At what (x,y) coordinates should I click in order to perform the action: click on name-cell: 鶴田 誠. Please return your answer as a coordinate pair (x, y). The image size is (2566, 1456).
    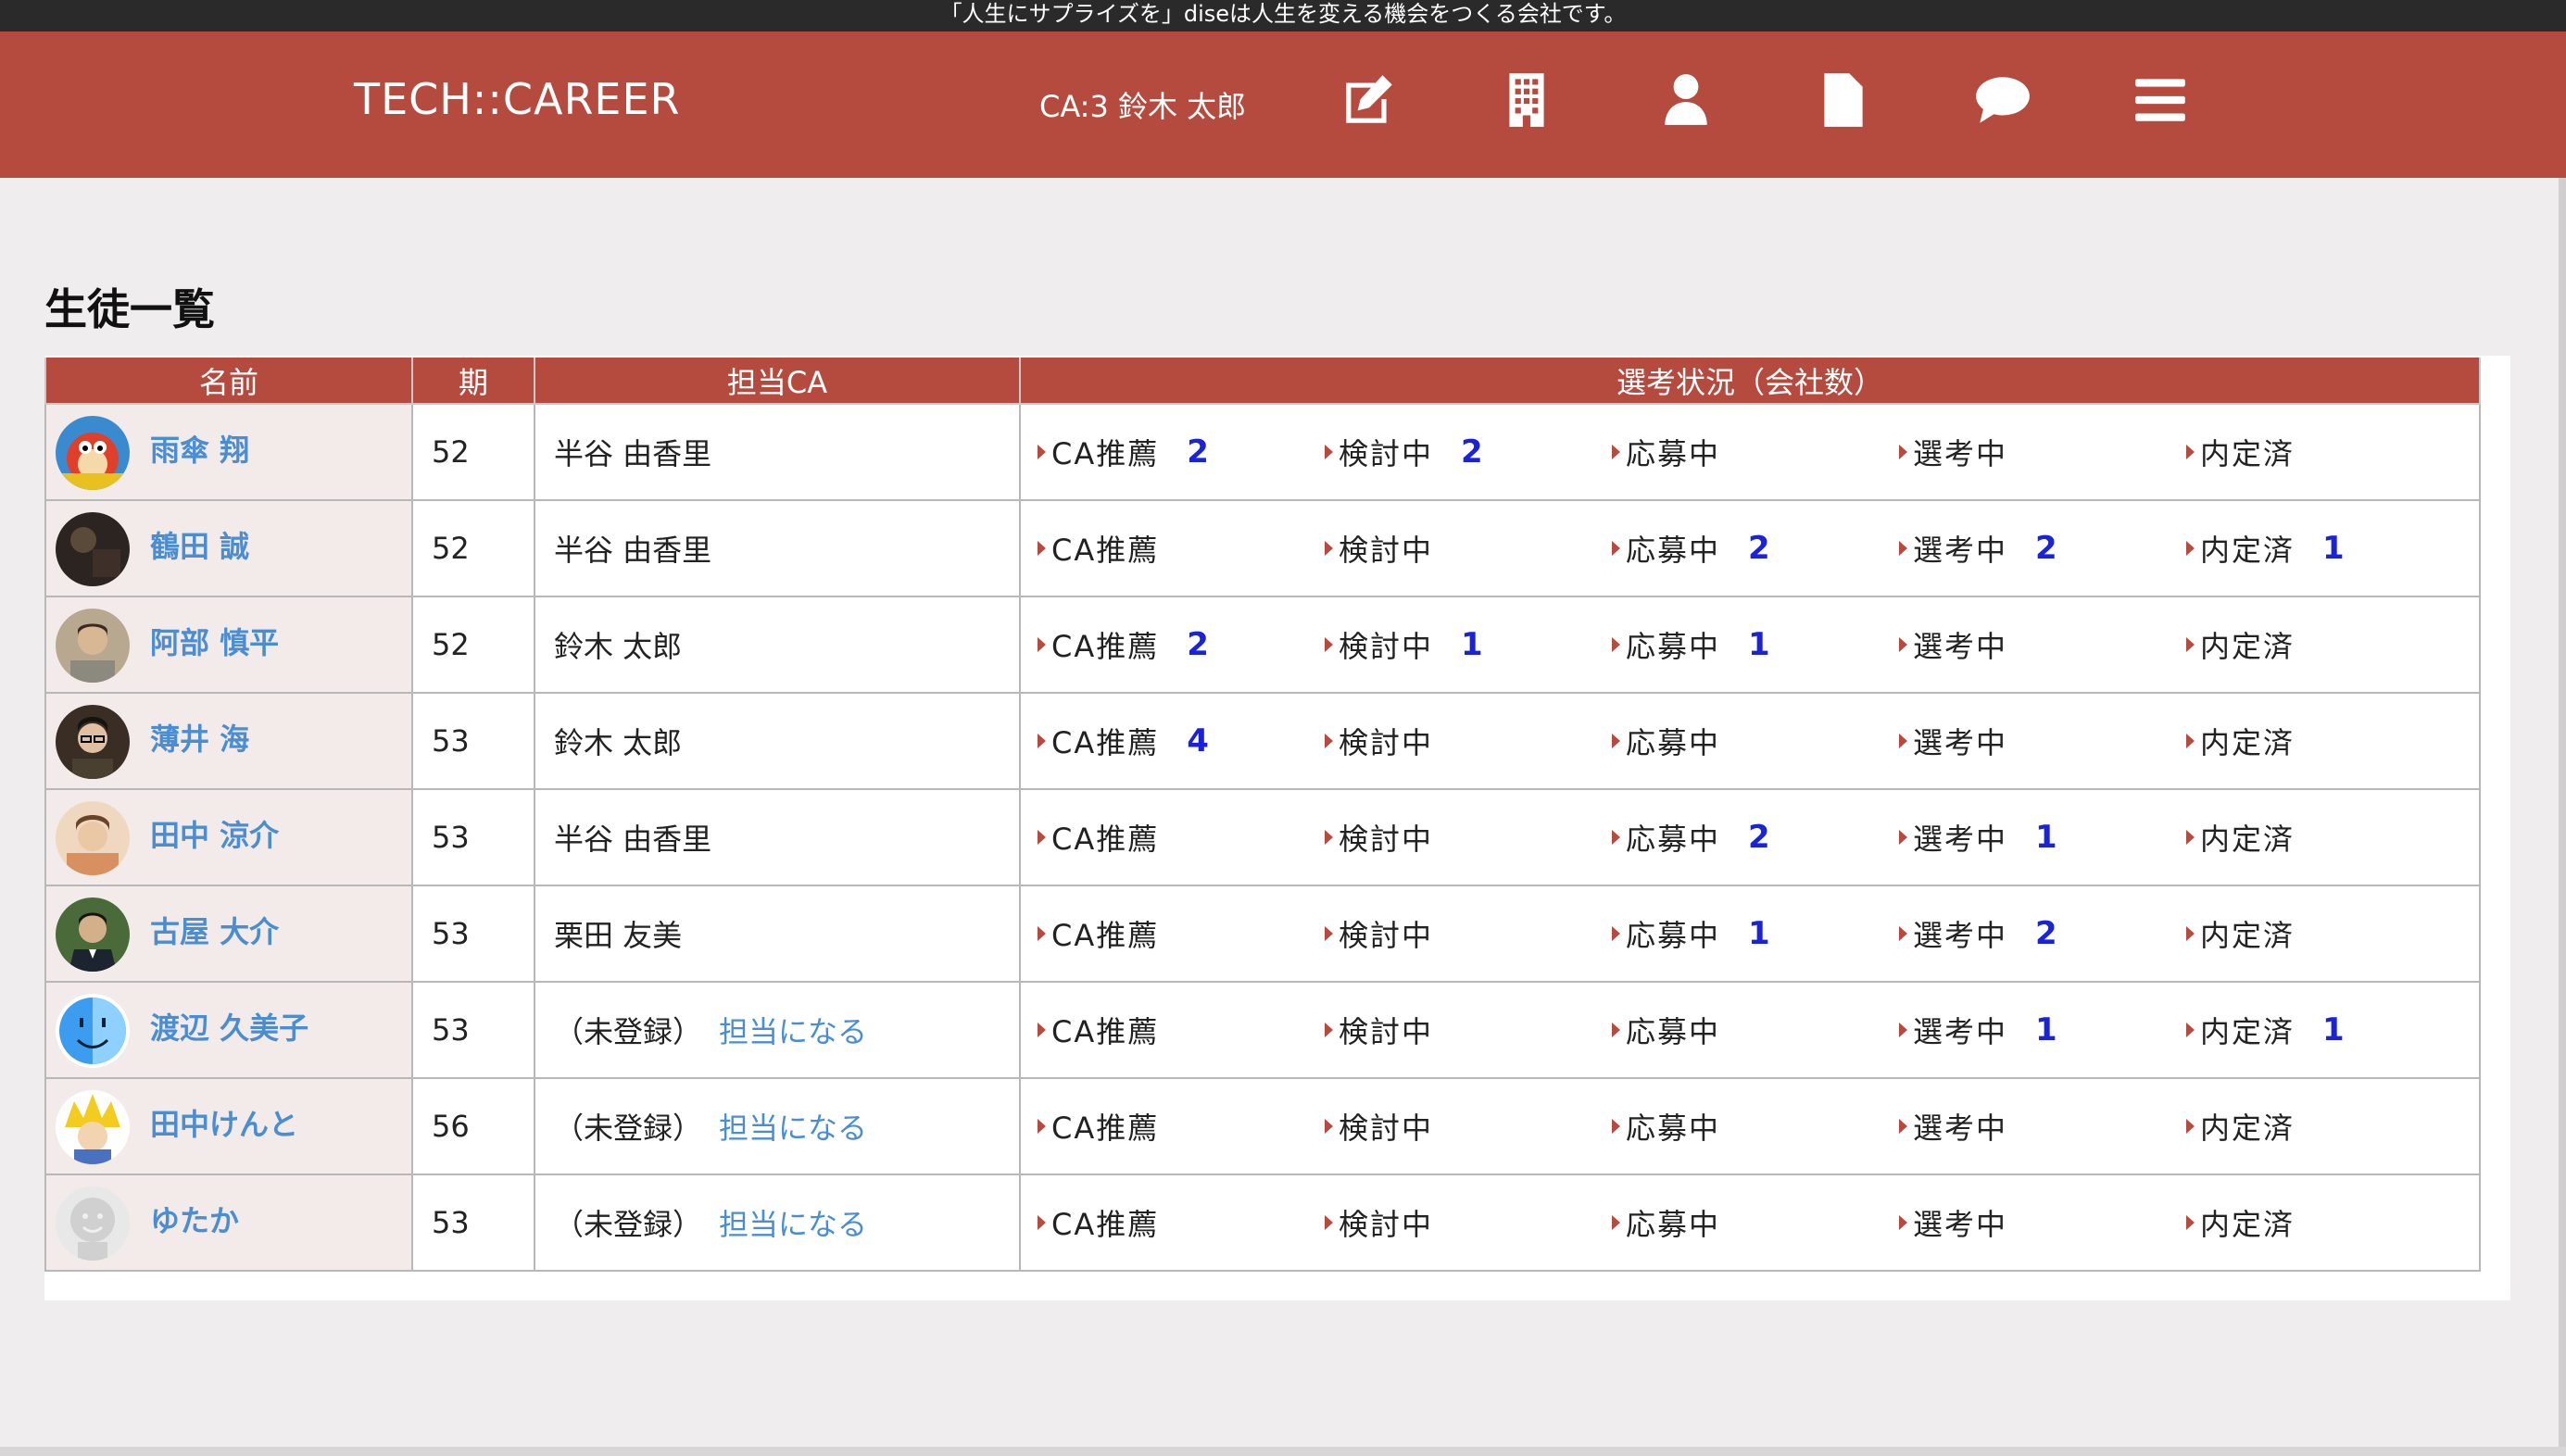
    Looking at the image, I should click on (228, 548).